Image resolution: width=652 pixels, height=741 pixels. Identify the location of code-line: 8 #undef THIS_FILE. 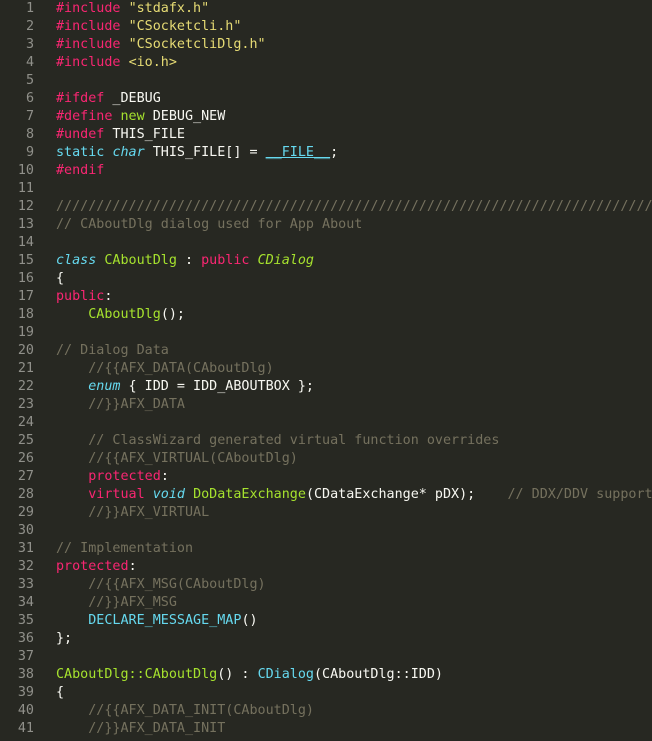
(326, 135).